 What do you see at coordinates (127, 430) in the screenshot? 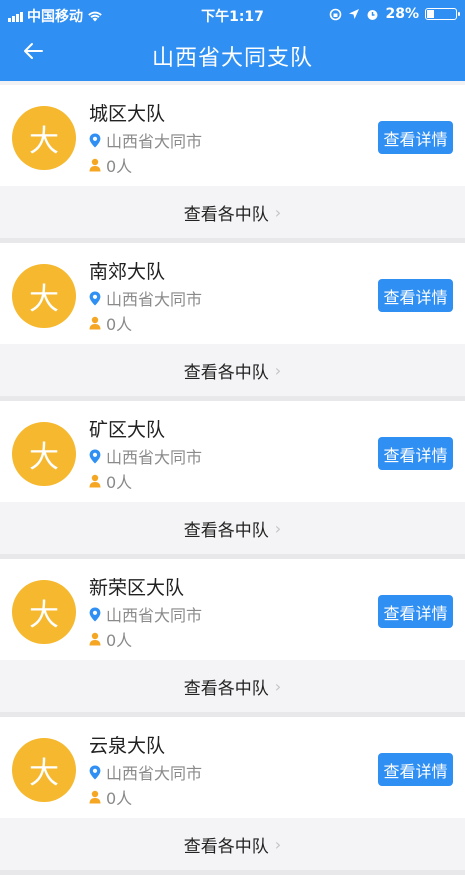
I see `team-name: 矿区大队` at bounding box center [127, 430].